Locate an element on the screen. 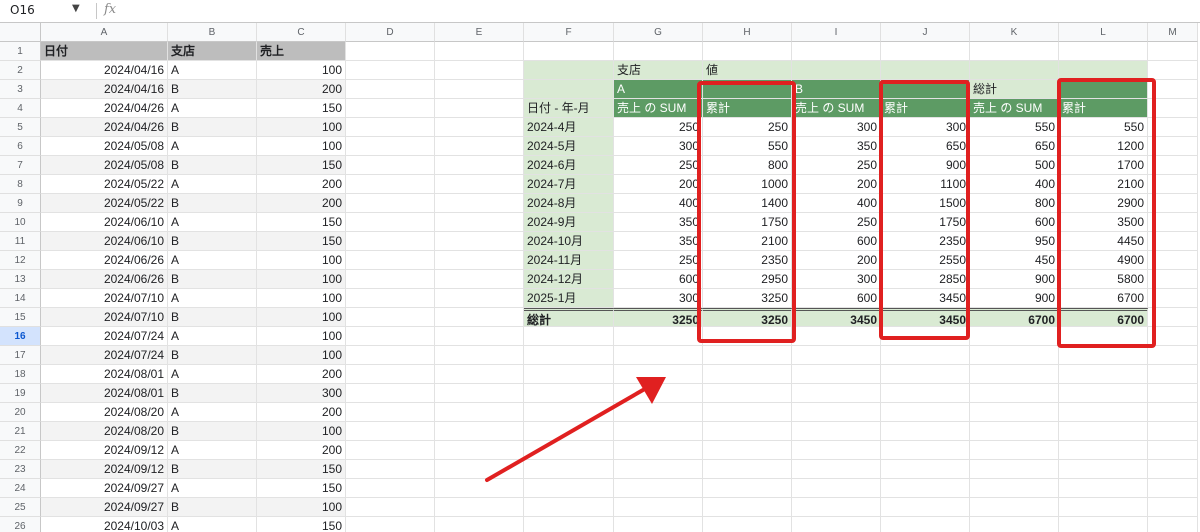  row-header-25: 25 is located at coordinates (20, 507).